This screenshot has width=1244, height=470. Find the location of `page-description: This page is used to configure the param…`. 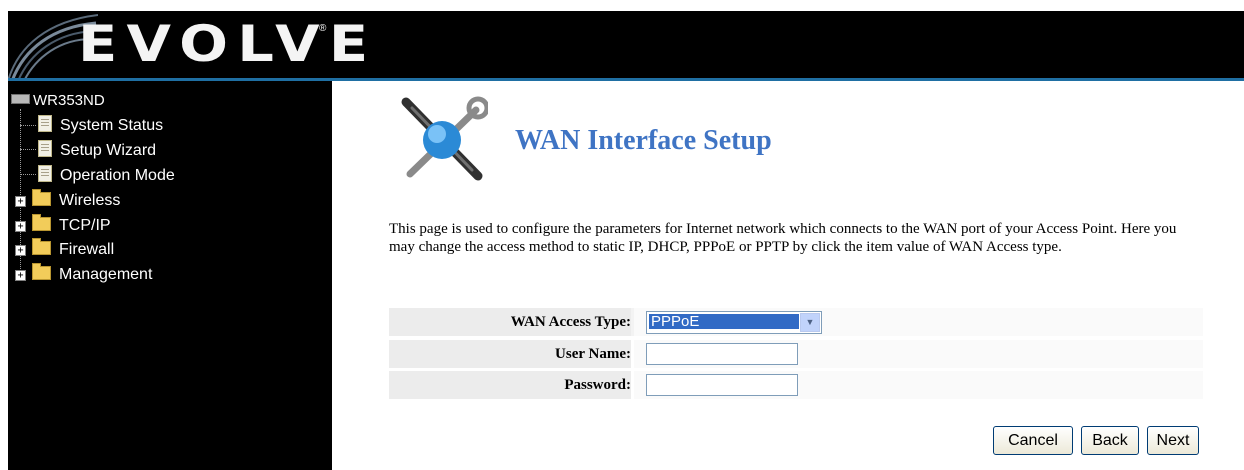

page-description: This page is used to configure the param… is located at coordinates (783, 238).